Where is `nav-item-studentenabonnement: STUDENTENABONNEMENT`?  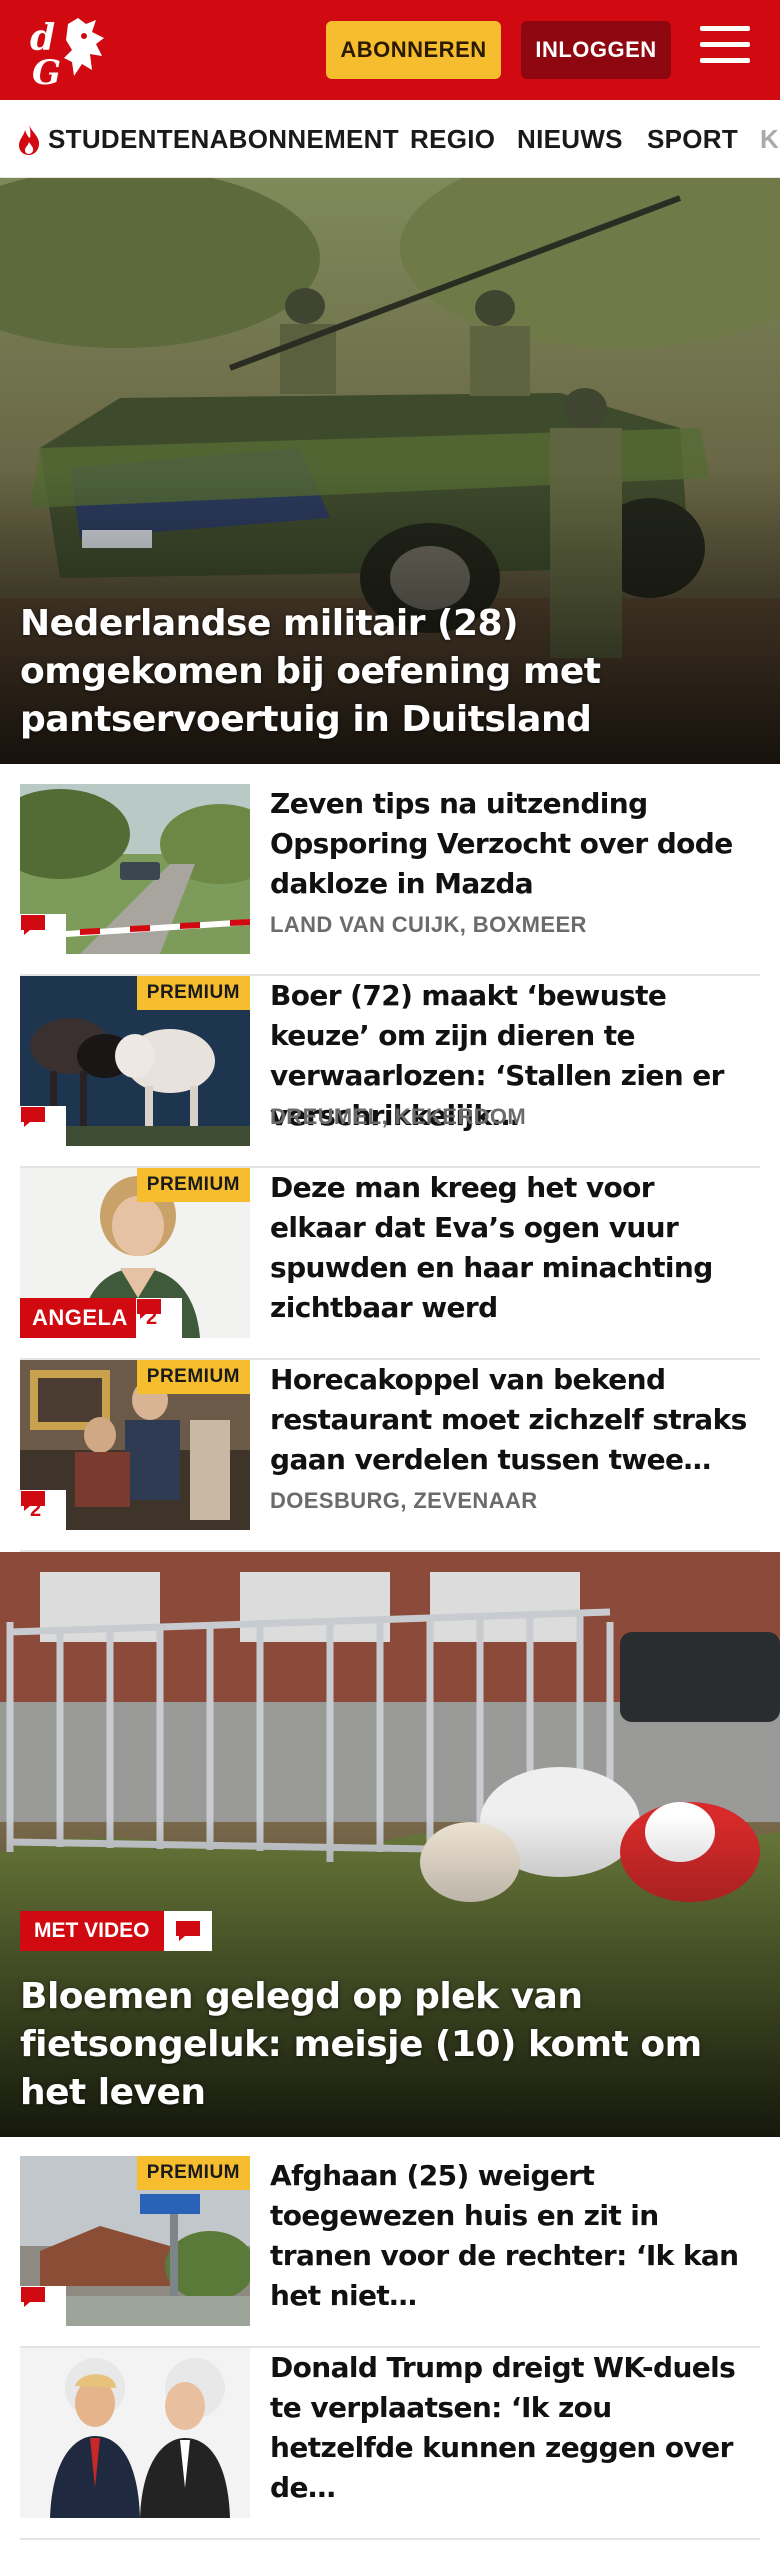
nav-item-studentenabonnement: STUDENTENABONNEMENT is located at coordinates (207, 138).